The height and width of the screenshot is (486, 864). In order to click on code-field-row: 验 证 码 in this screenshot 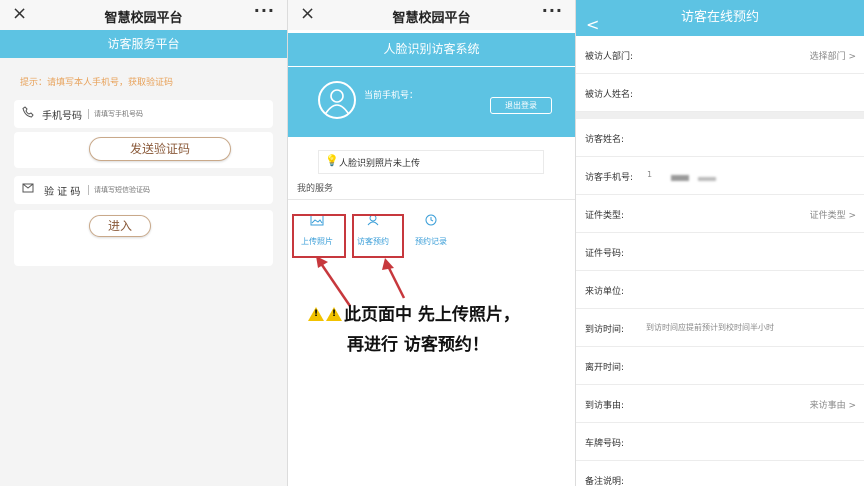, I will do `click(143, 190)`.